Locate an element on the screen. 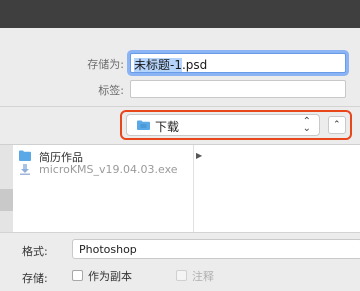  list-item-file: microKMS_v19.04.03.exe is located at coordinates (104, 170).